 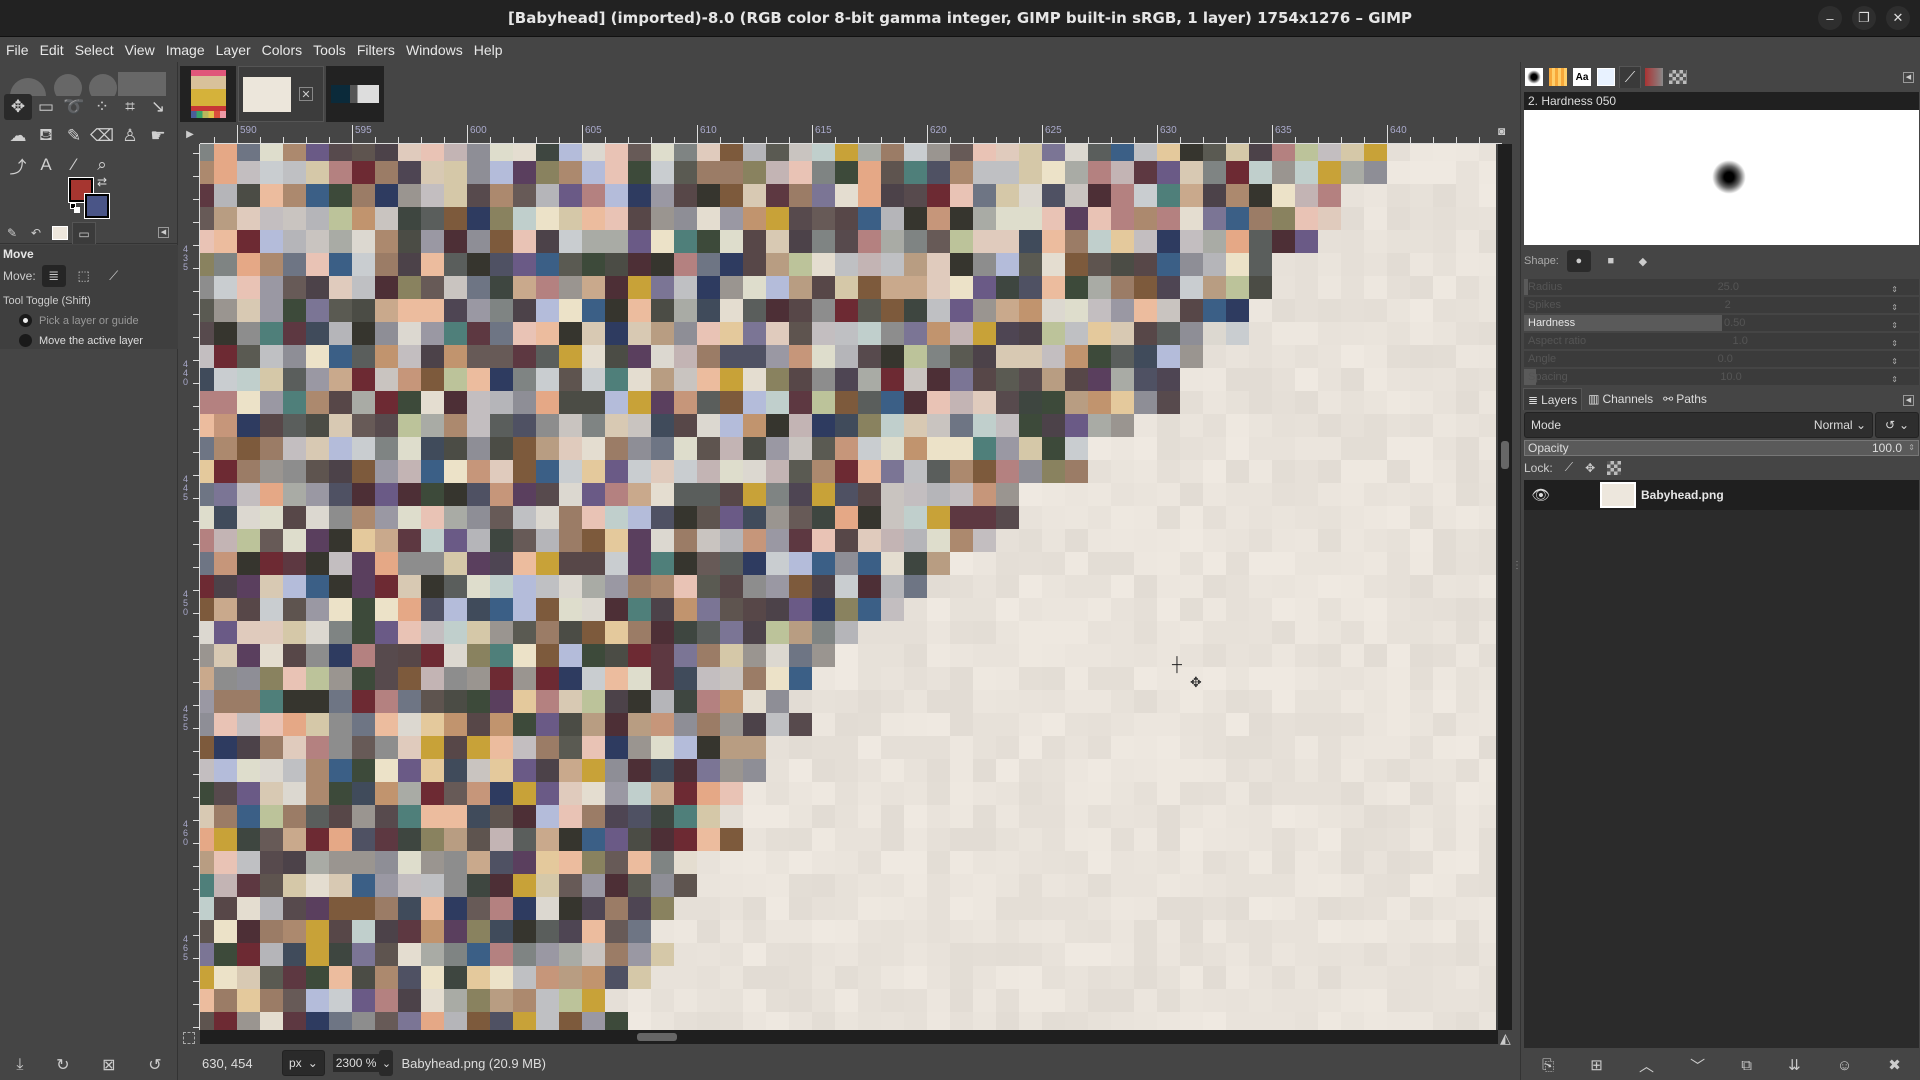 What do you see at coordinates (84, 233) in the screenshot?
I see `device-status-tab-icon: ▭` at bounding box center [84, 233].